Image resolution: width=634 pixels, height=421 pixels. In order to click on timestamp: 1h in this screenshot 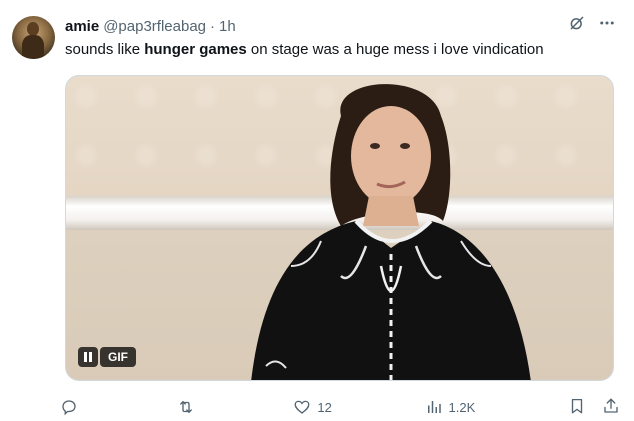, I will do `click(227, 26)`.